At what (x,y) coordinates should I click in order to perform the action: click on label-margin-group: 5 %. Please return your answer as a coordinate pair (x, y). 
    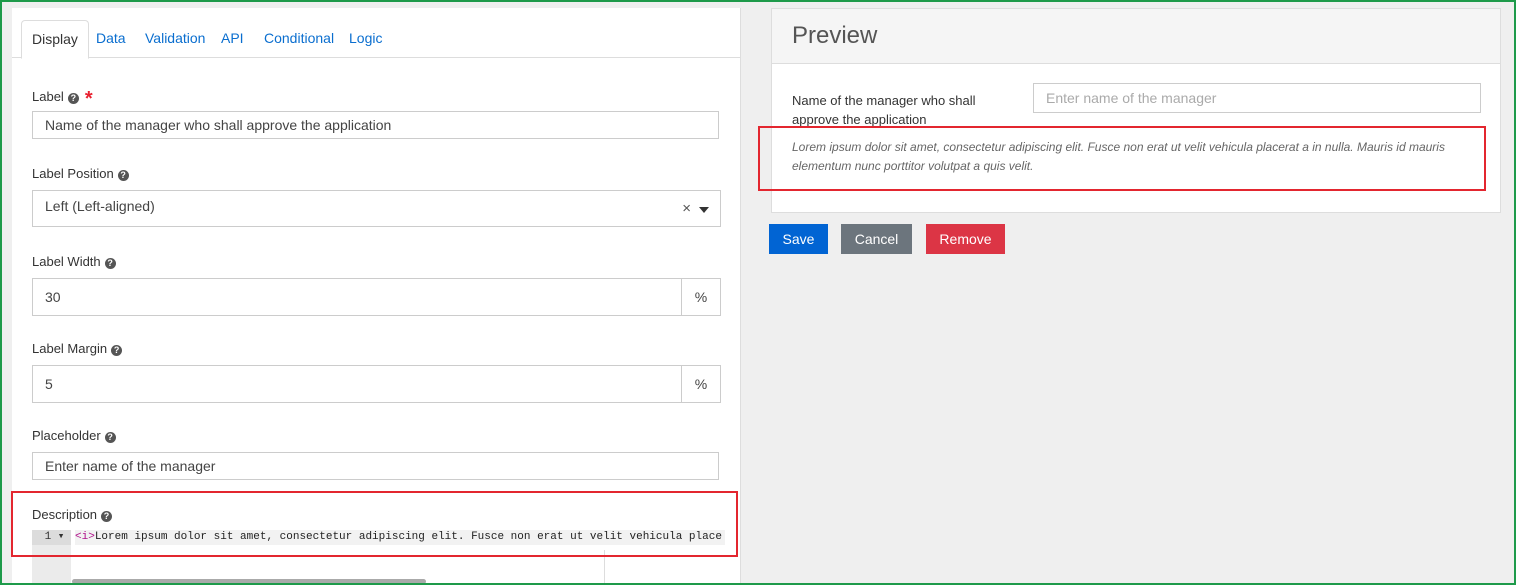
    Looking at the image, I should click on (376, 384).